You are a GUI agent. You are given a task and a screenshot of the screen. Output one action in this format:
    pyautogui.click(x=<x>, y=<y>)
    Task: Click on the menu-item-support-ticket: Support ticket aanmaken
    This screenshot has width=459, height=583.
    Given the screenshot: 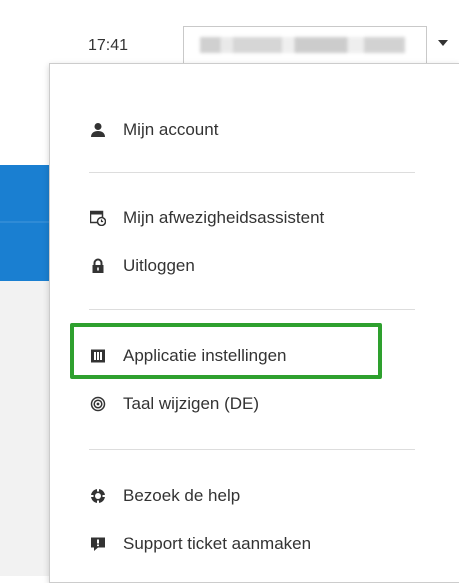 What is the action you would take?
    pyautogui.click(x=200, y=544)
    